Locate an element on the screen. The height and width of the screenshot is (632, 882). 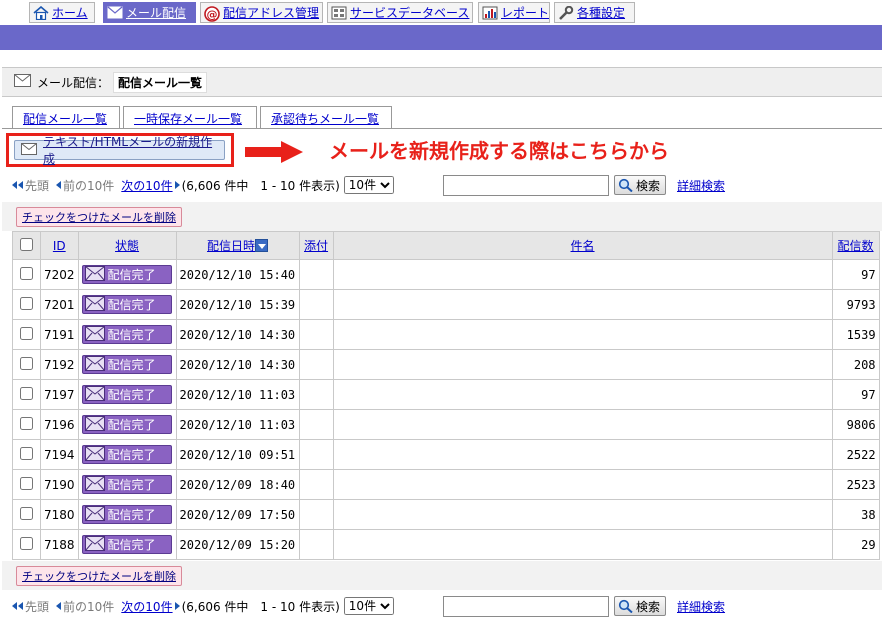
table-row: 7196 配信完了 2020/12/10 11:03 9806 is located at coordinates (446, 424).